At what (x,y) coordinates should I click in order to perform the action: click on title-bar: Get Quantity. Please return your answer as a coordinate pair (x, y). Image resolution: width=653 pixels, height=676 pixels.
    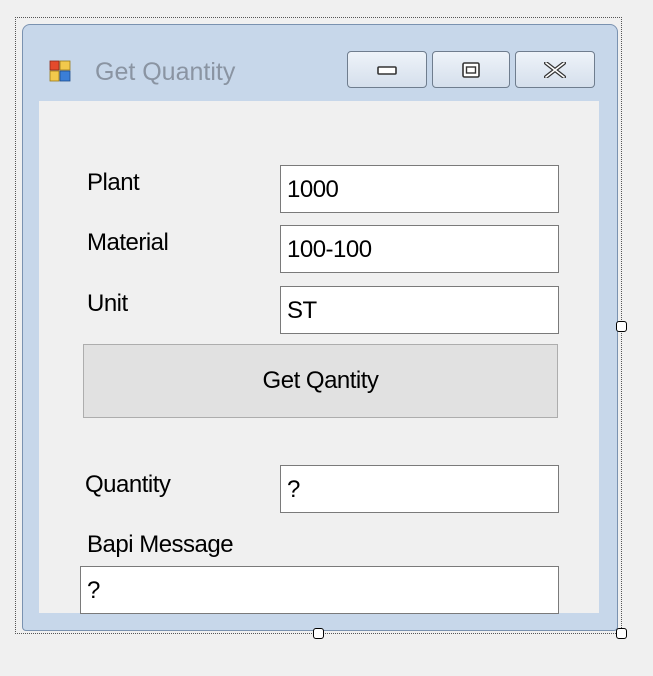
    Looking at the image, I should click on (320, 62).